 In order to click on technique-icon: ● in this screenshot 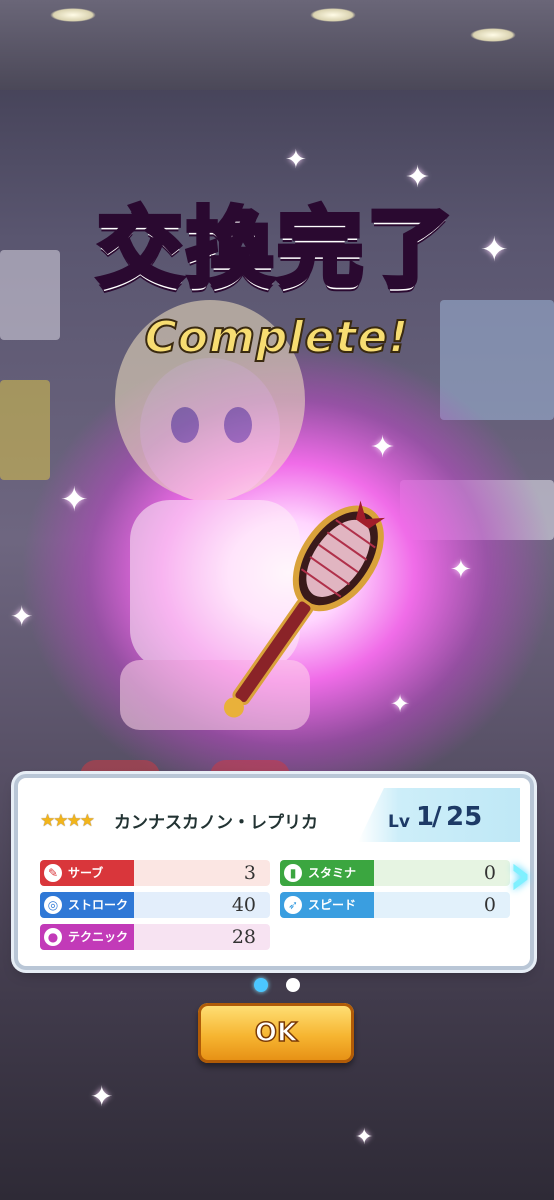, I will do `click(53, 937)`.